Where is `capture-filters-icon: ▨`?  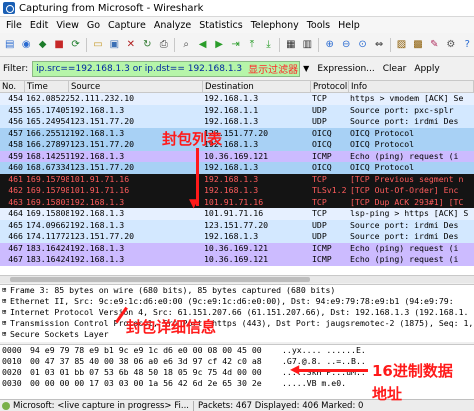
capture-filters-icon: ▨ is located at coordinates (401, 45).